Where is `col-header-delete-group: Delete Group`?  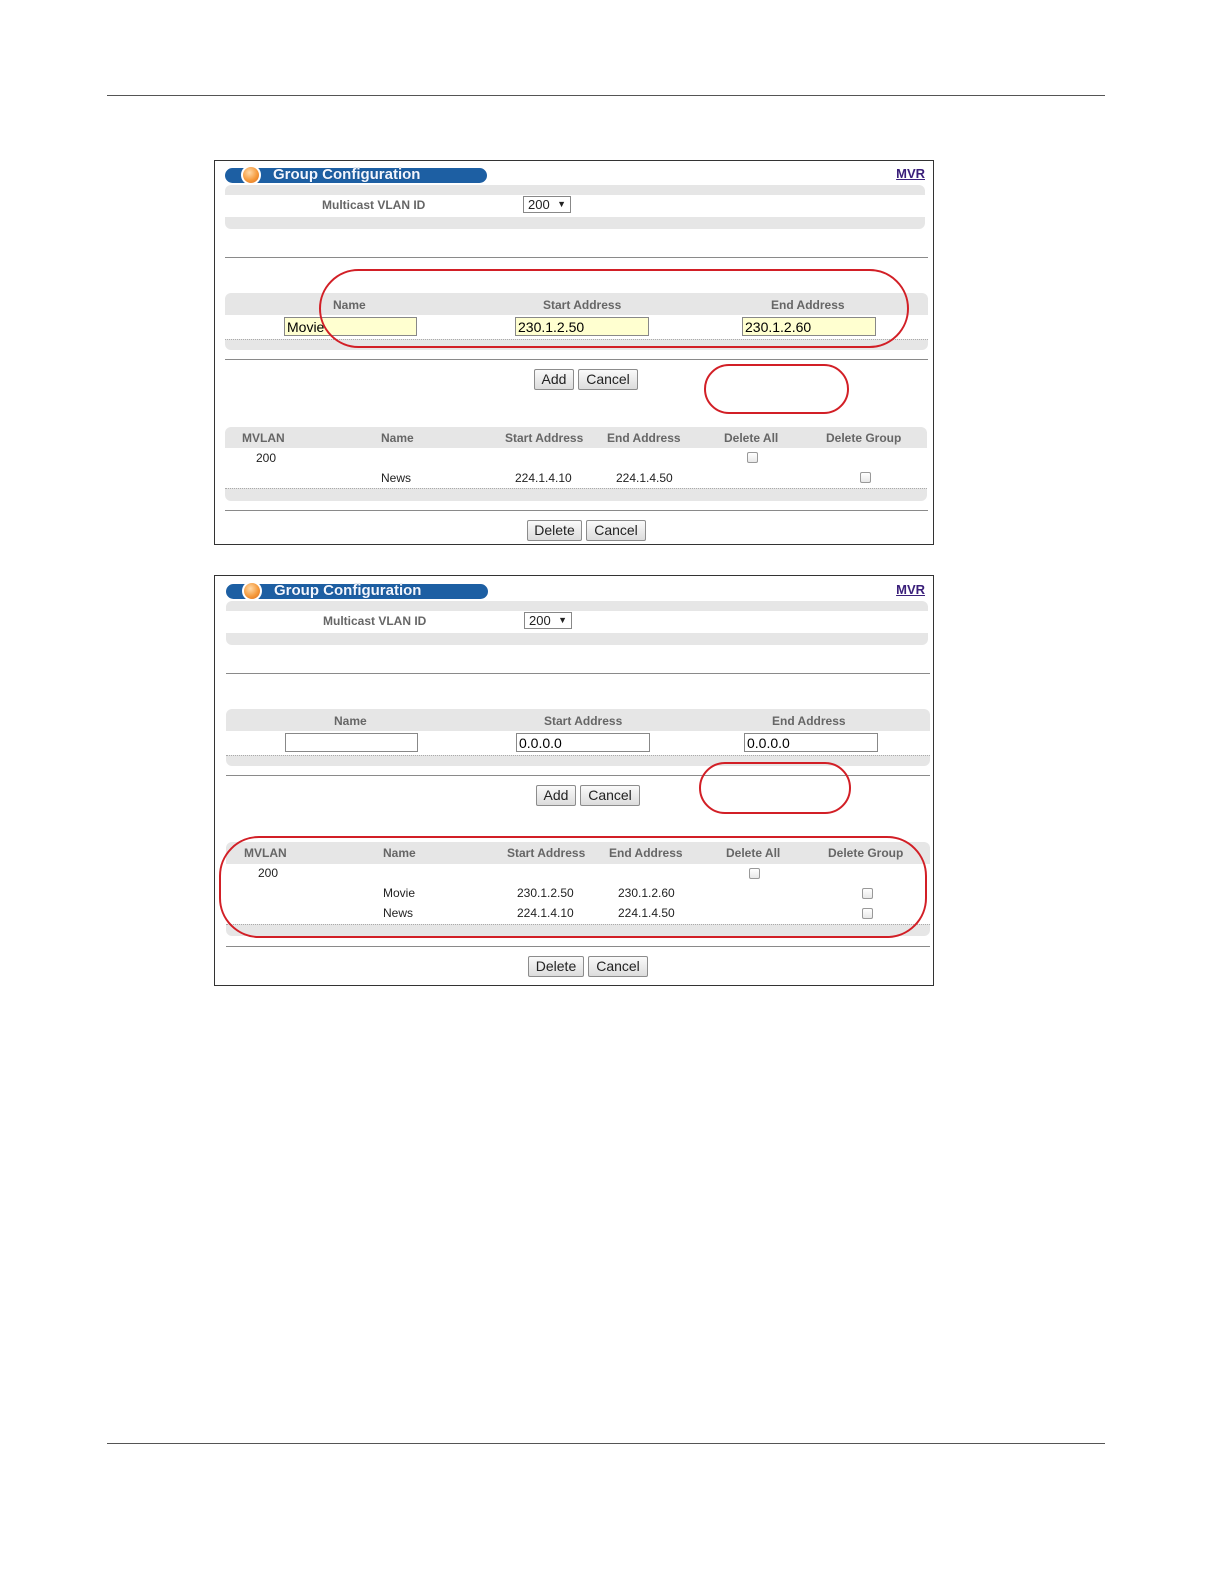 col-header-delete-group: Delete Group is located at coordinates (864, 438).